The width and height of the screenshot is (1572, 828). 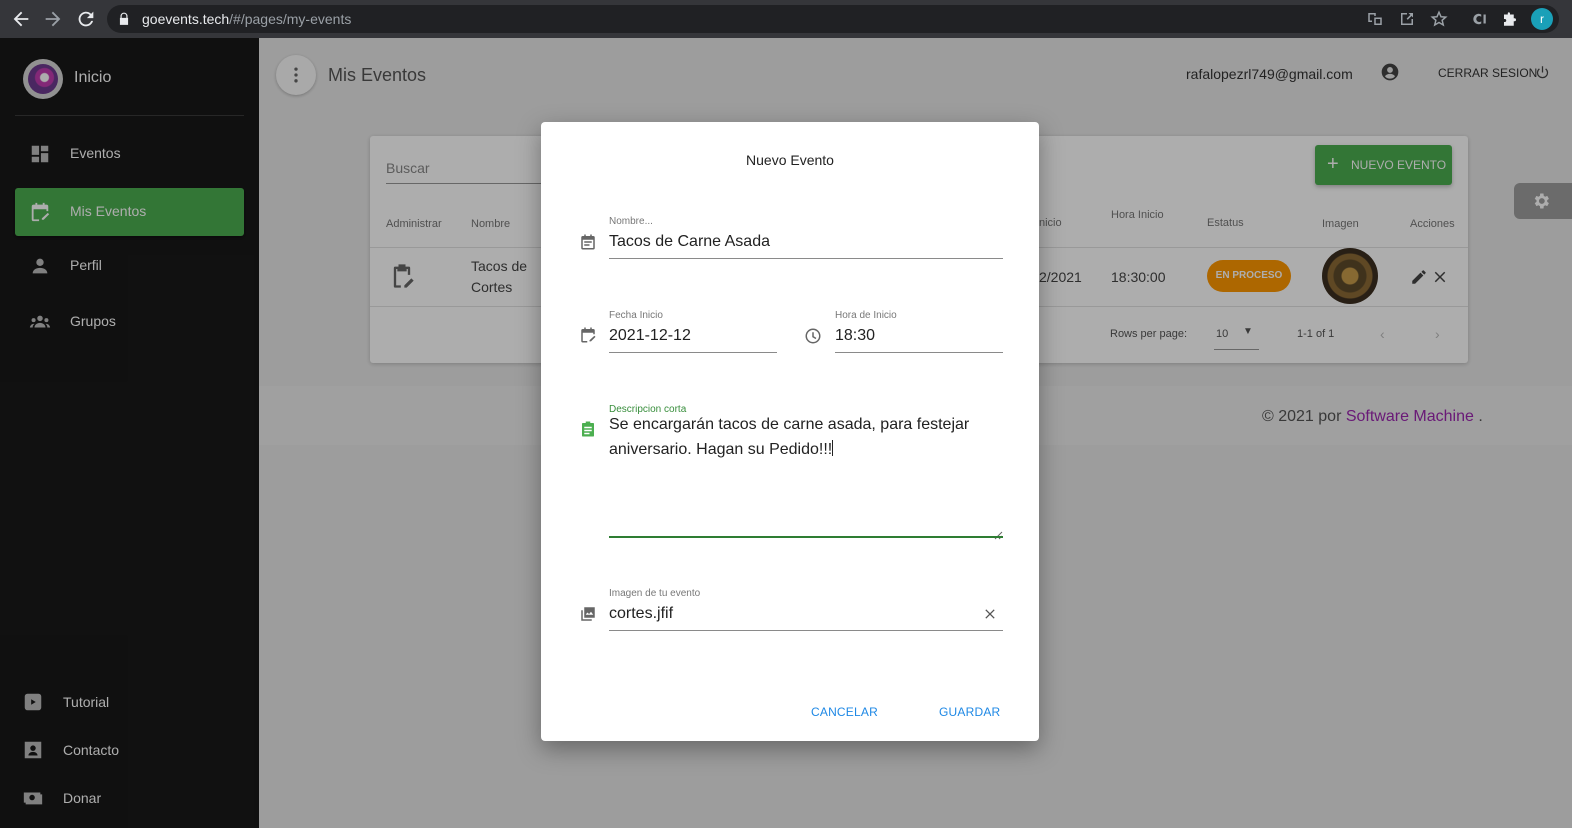 I want to click on image-field-label: Imagen de tu evento, so click(x=655, y=593).